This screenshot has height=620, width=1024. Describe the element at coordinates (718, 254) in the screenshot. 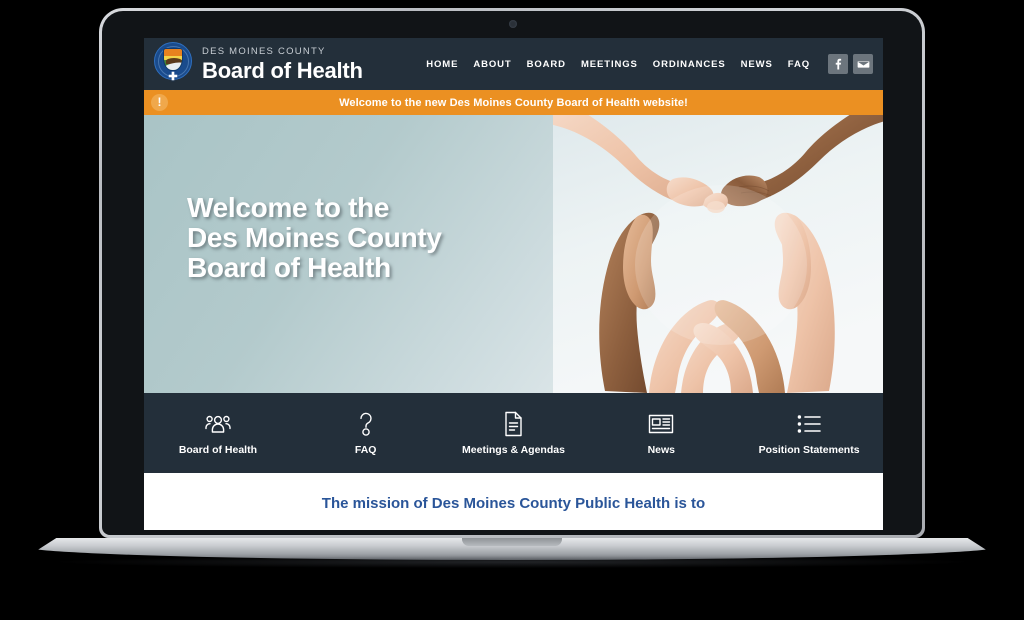

I see `hero-hands-heart-image` at that location.